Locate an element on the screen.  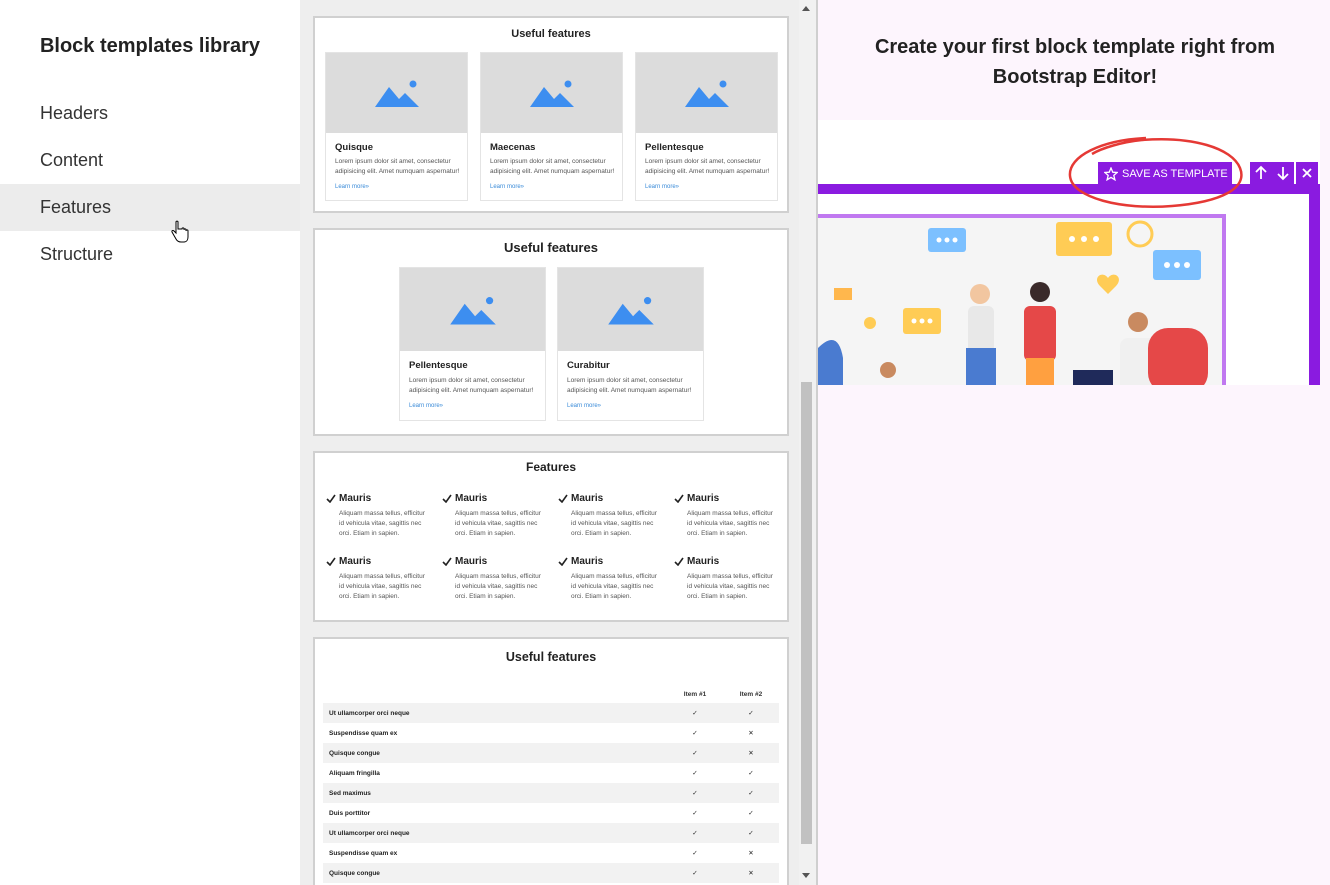
card-title: Useful features is located at coordinates (551, 34).